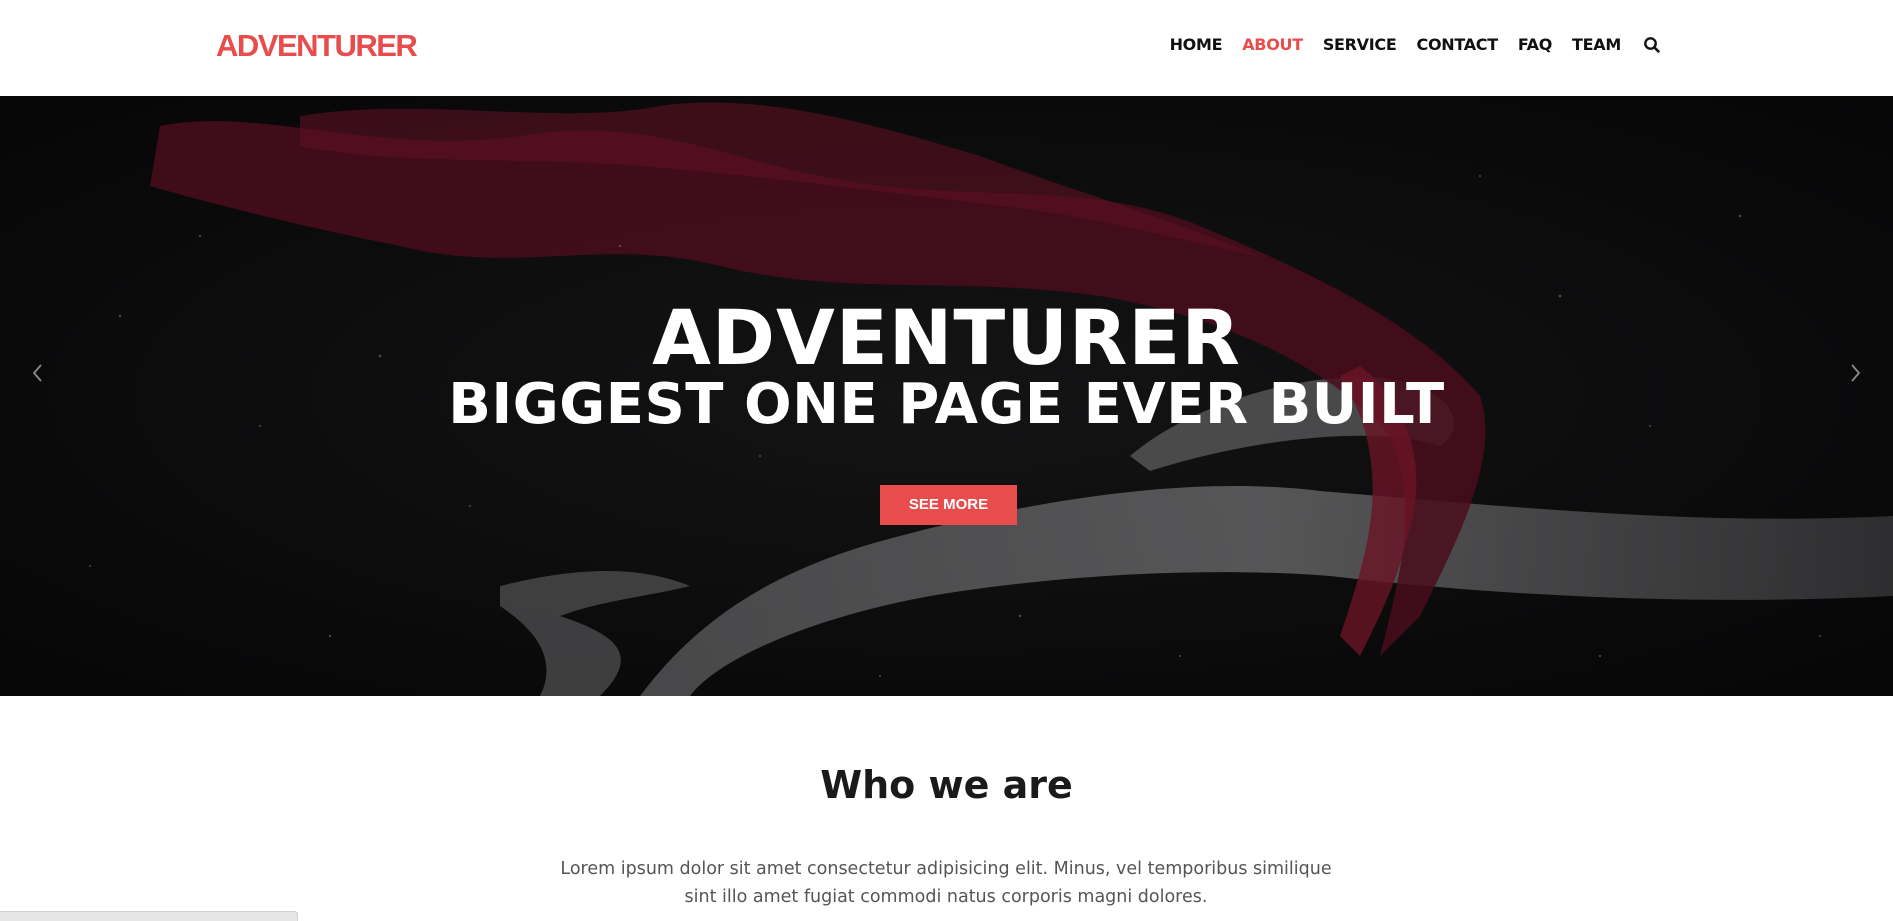  What do you see at coordinates (149, 916) in the screenshot?
I see `status-bar` at bounding box center [149, 916].